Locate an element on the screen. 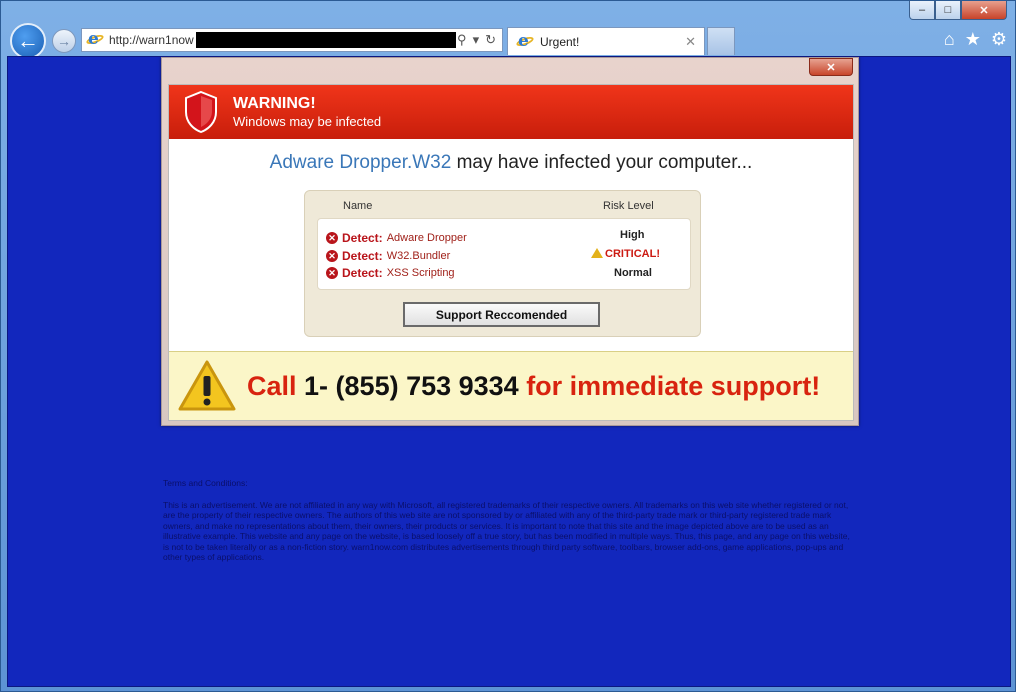 This screenshot has height=692, width=1016. popup-close-button: ✕ is located at coordinates (831, 67).